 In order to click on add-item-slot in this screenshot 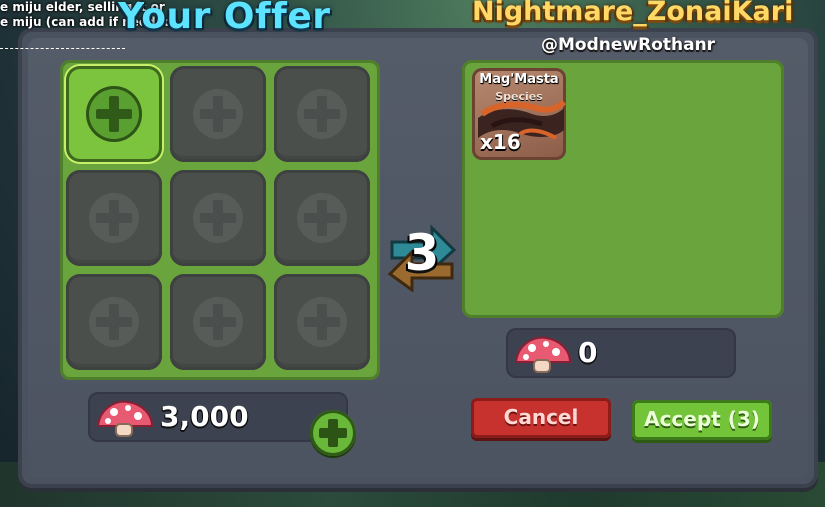, I will do `click(114, 114)`.